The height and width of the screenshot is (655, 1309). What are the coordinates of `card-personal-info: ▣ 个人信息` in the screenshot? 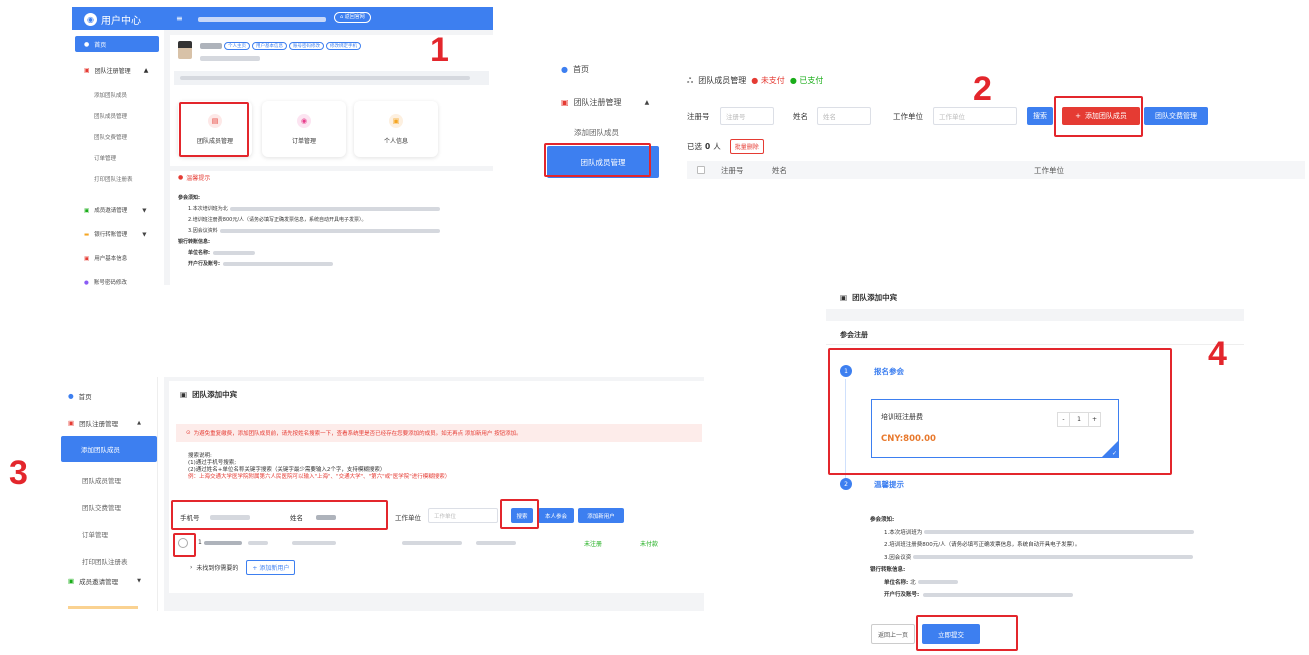 It's located at (396, 129).